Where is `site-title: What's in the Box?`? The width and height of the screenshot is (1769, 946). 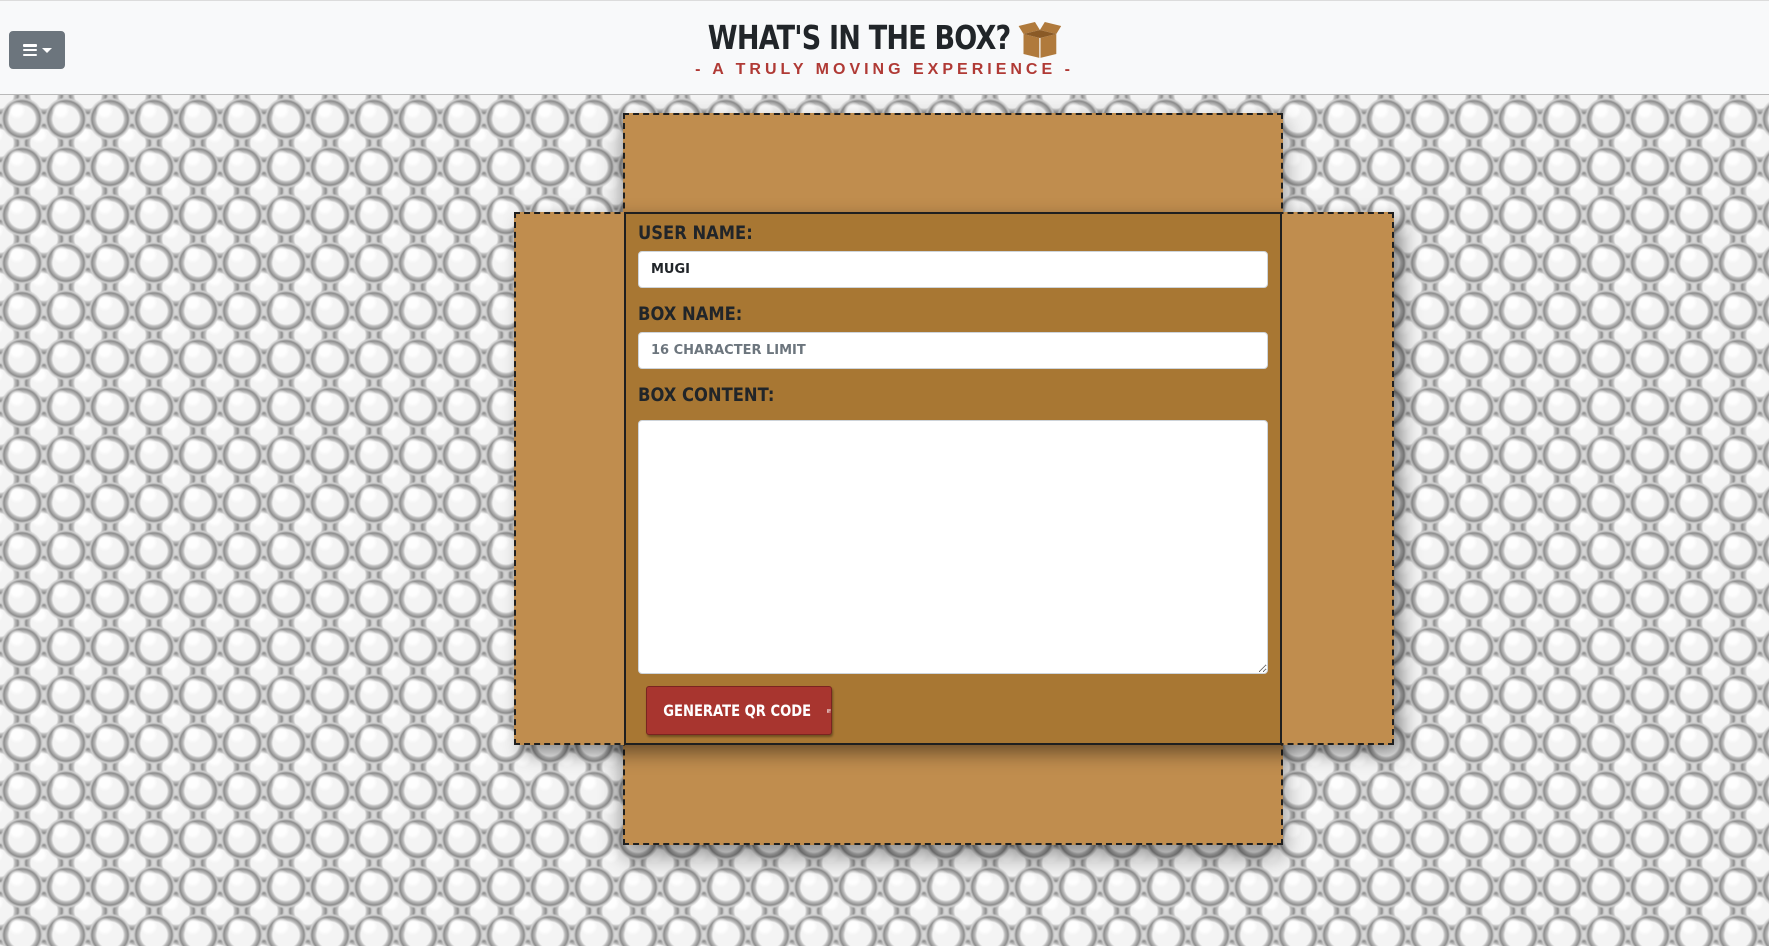
site-title: What's in the Box? is located at coordinates (884, 38).